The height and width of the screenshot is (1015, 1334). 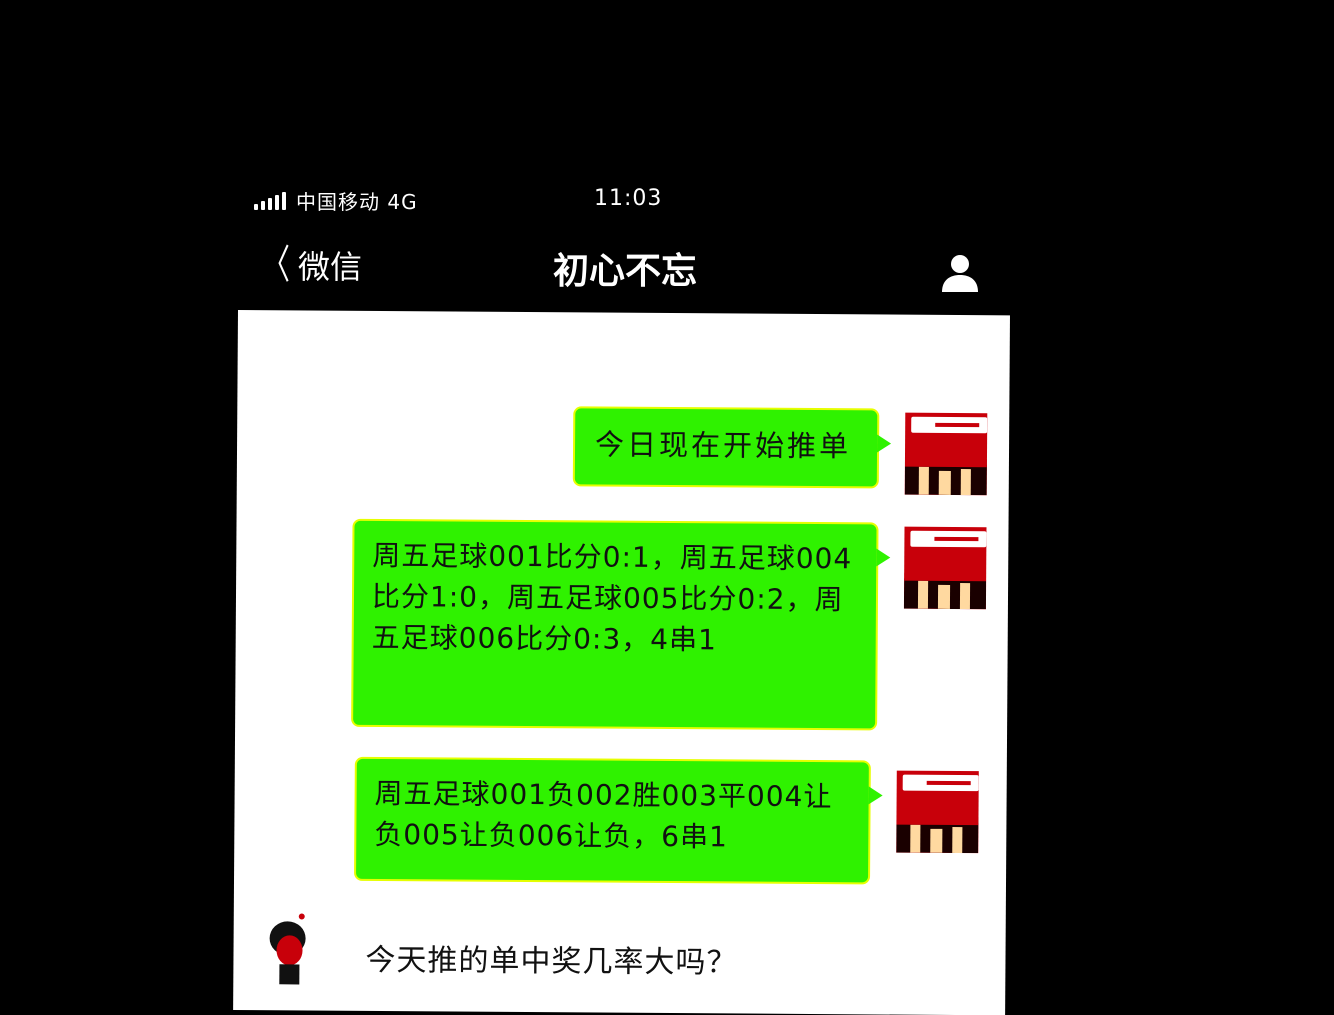 What do you see at coordinates (270, 200) in the screenshot?
I see `signal-bars-icon` at bounding box center [270, 200].